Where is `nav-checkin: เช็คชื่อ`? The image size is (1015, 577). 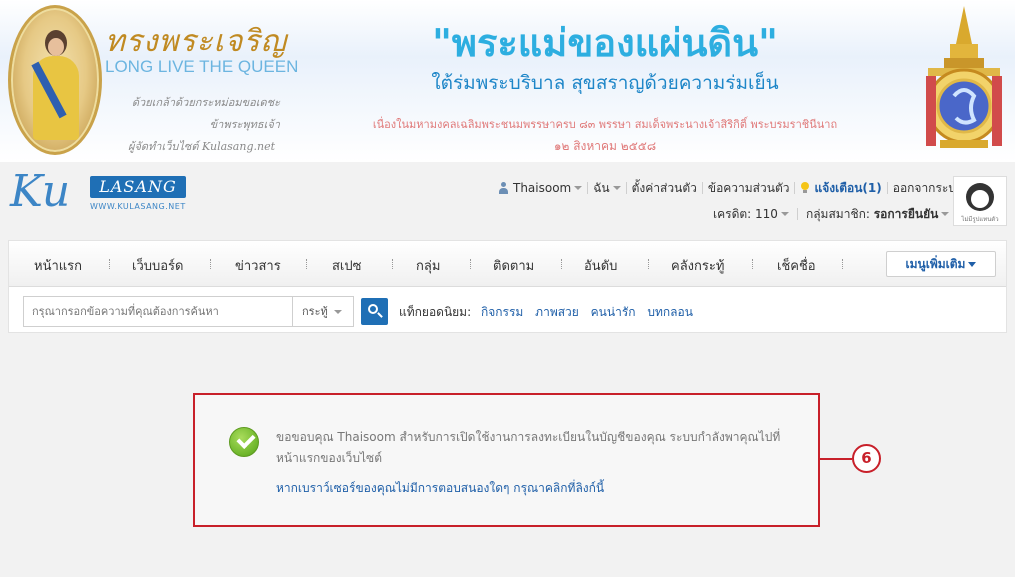 nav-checkin: เช็คชื่อ is located at coordinates (796, 265).